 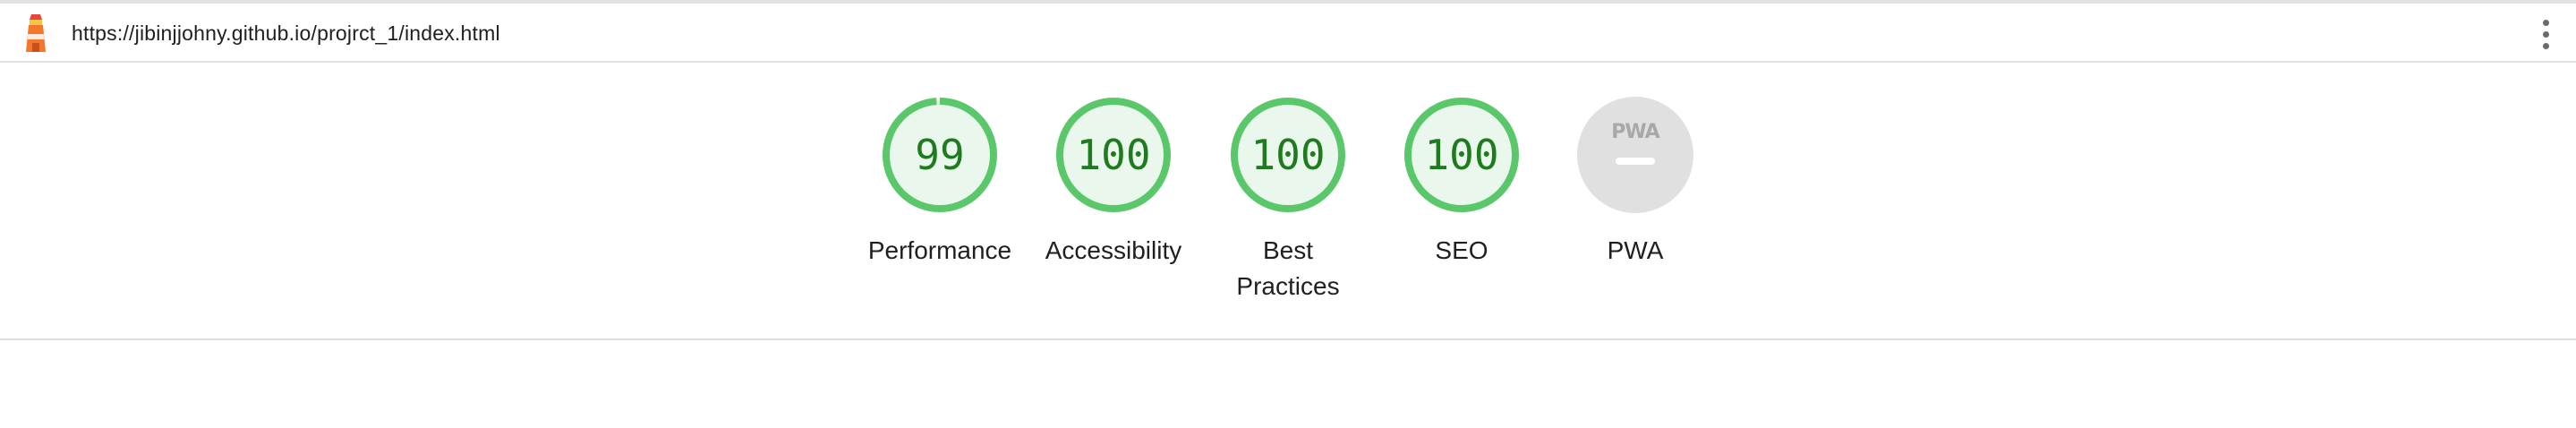 I want to click on accessibility-gauge-ring: 100, so click(x=1113, y=155).